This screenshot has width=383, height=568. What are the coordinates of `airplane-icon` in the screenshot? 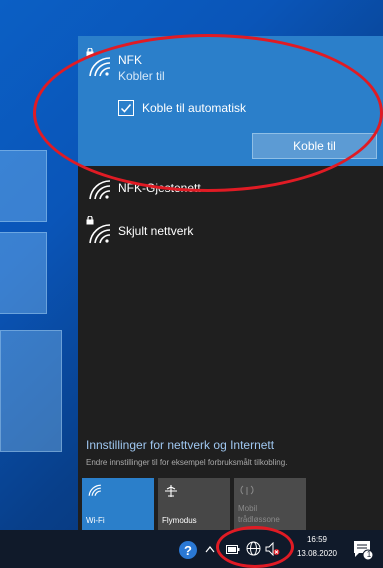 It's located at (171, 491).